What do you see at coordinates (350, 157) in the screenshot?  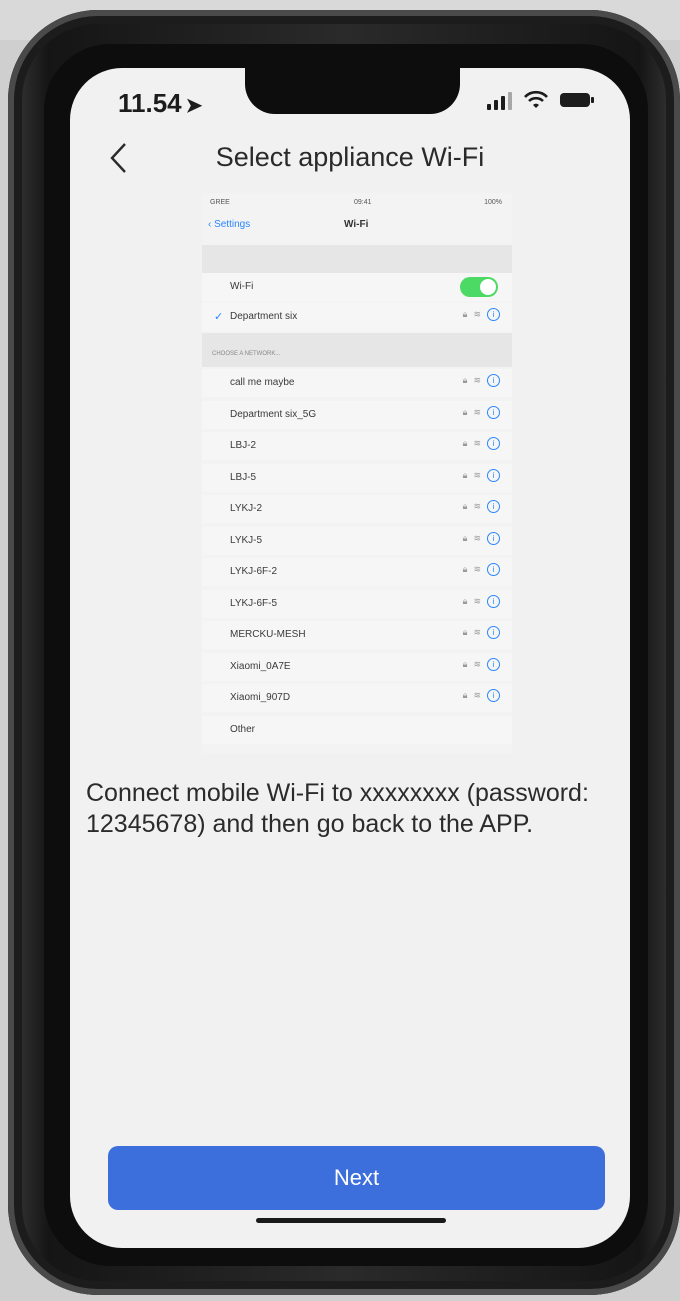 I see `page-title: Select appliance Wi-Fi` at bounding box center [350, 157].